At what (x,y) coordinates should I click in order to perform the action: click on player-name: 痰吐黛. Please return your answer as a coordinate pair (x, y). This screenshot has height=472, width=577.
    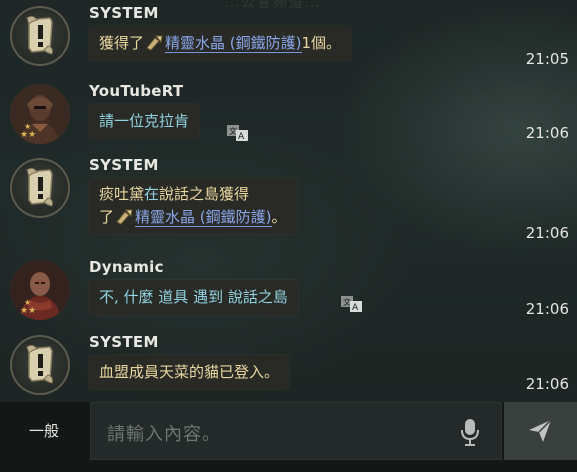
    Looking at the image, I should click on (122, 194).